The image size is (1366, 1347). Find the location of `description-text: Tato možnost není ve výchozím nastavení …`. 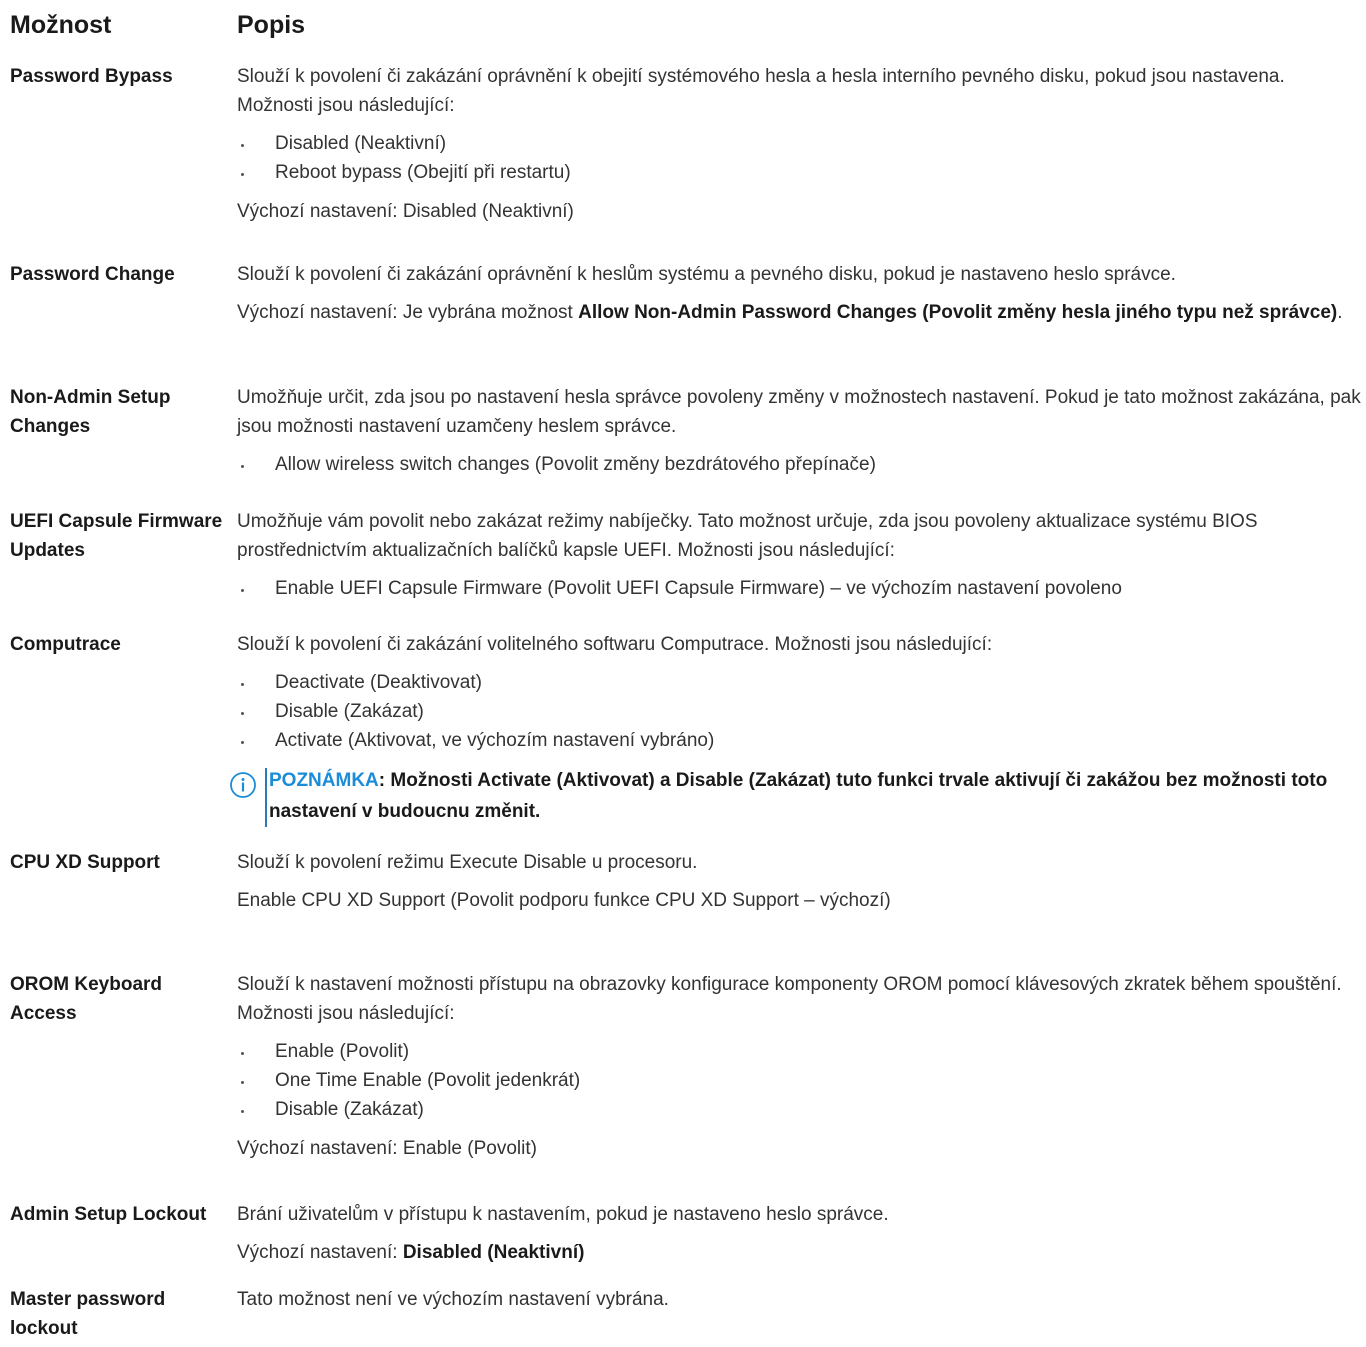

description-text: Tato možnost není ve výchozím nastavení … is located at coordinates (453, 1299).